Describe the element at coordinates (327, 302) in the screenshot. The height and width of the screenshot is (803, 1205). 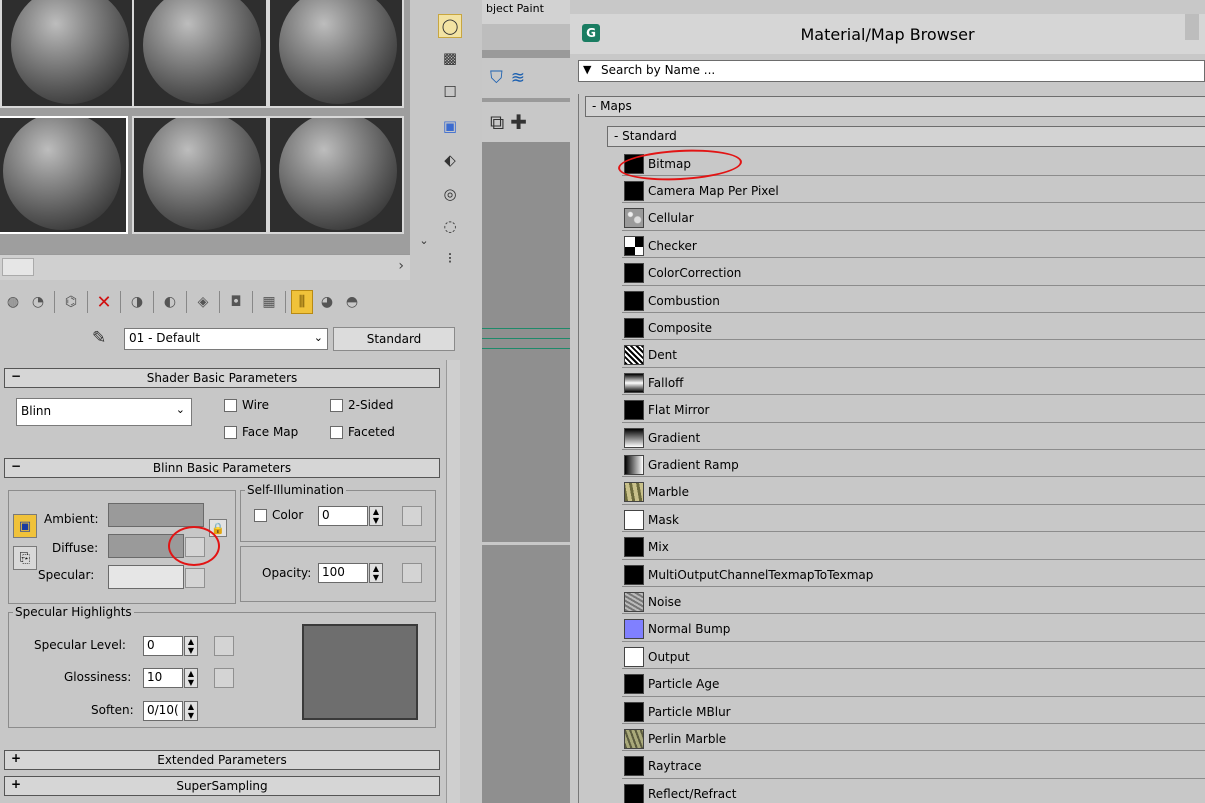
I see `go-to-parent-icon: ◕` at that location.